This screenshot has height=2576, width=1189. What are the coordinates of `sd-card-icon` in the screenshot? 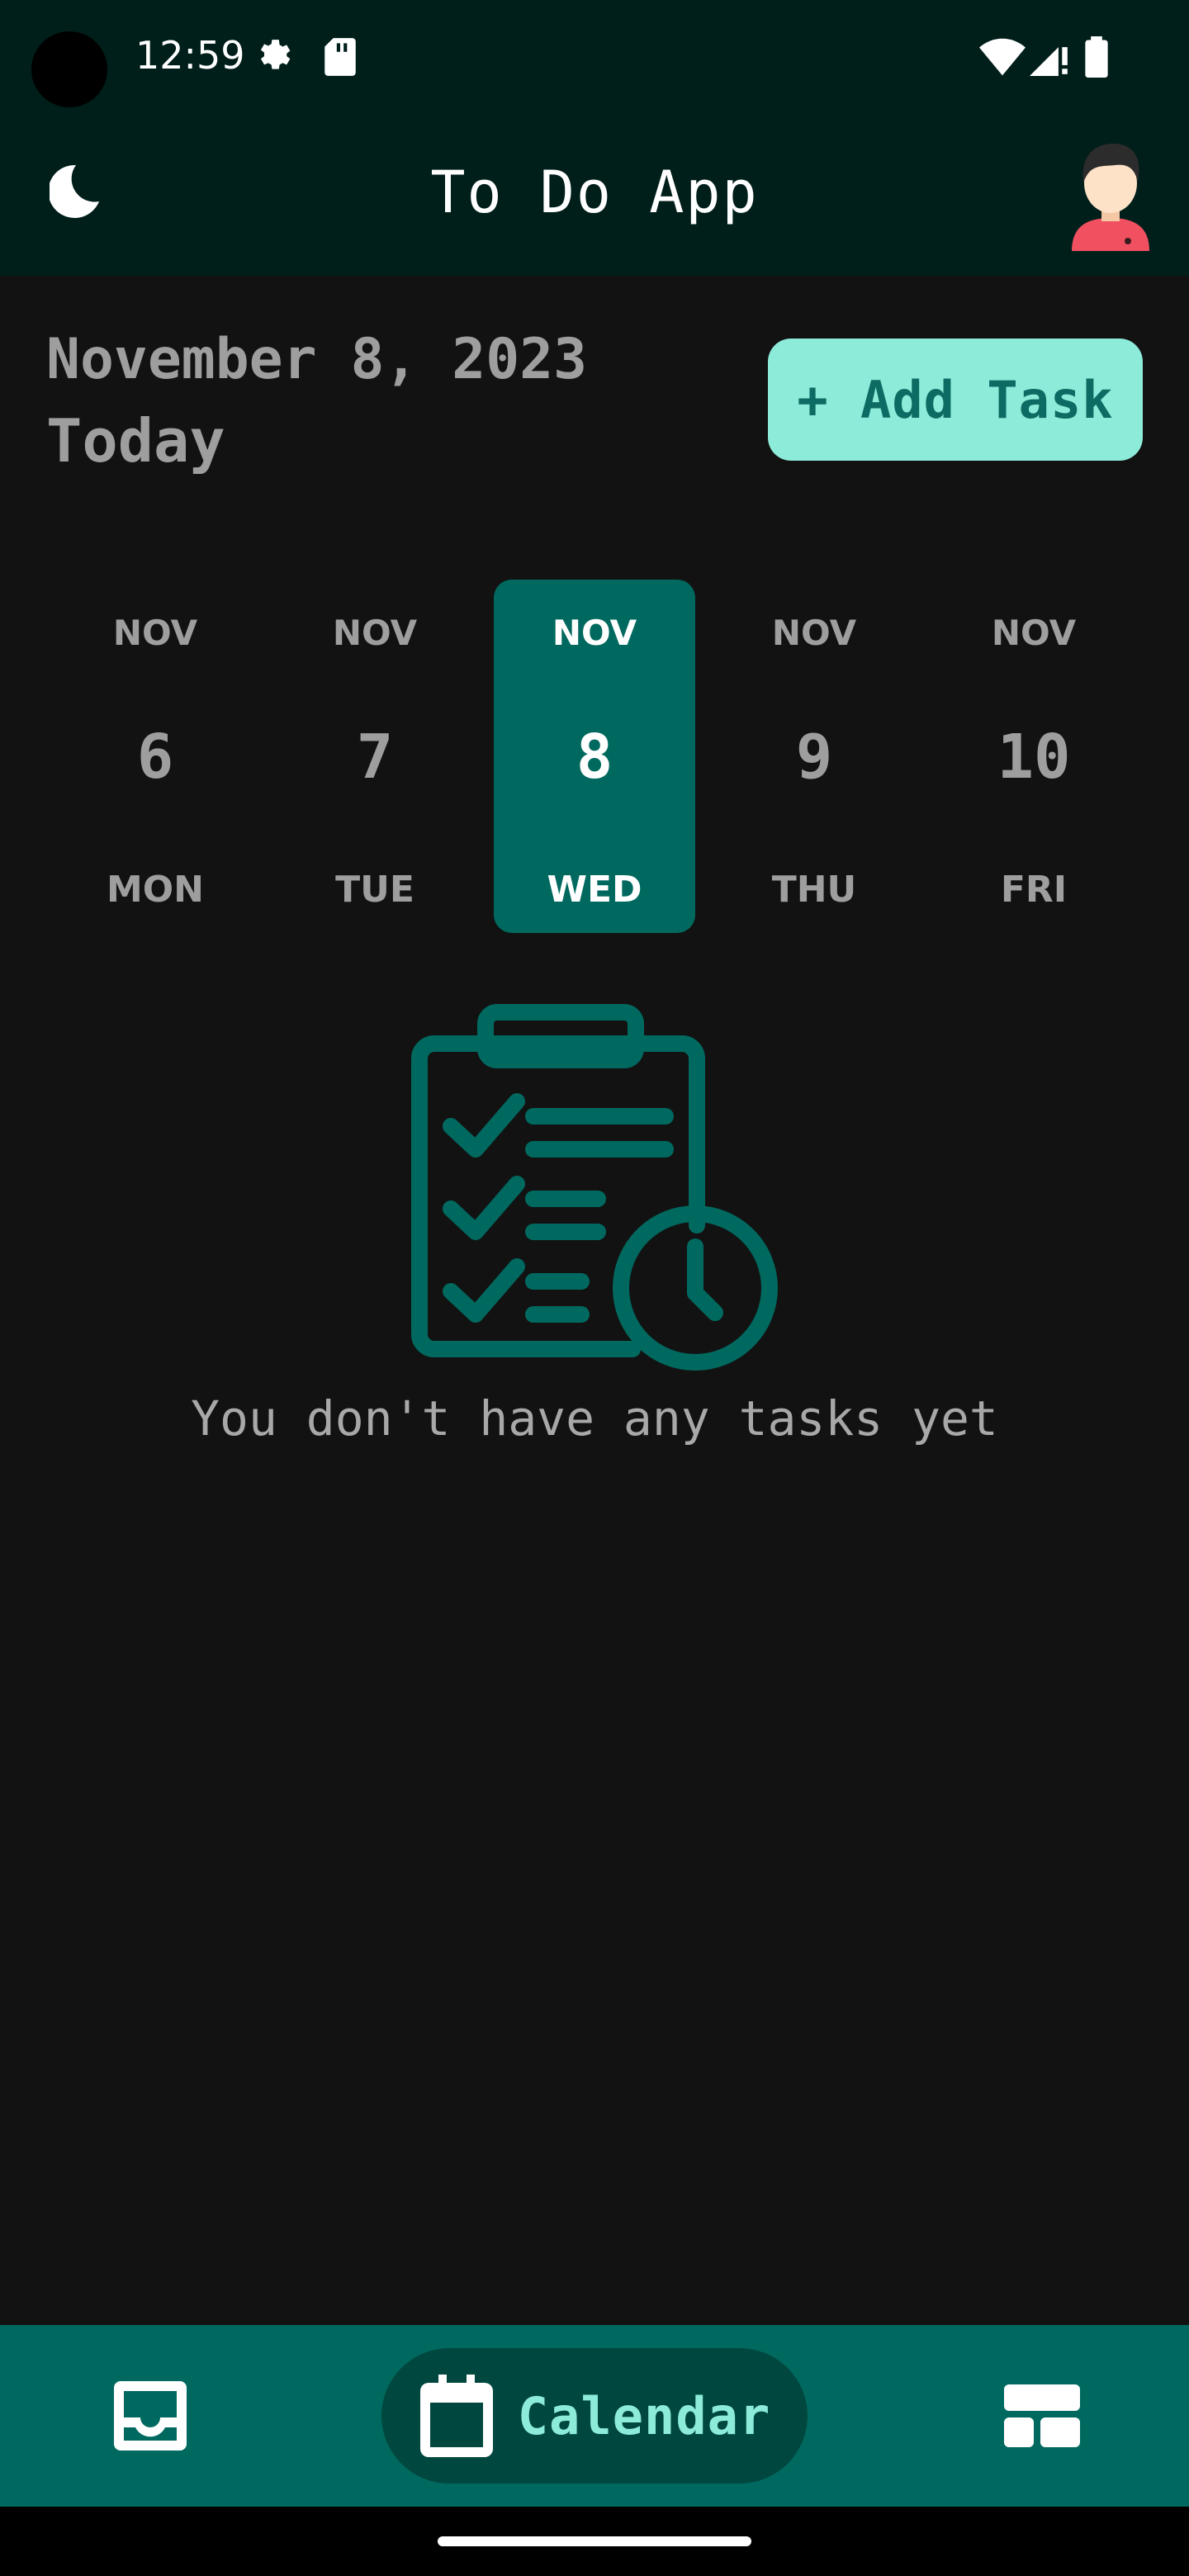 It's located at (340, 58).